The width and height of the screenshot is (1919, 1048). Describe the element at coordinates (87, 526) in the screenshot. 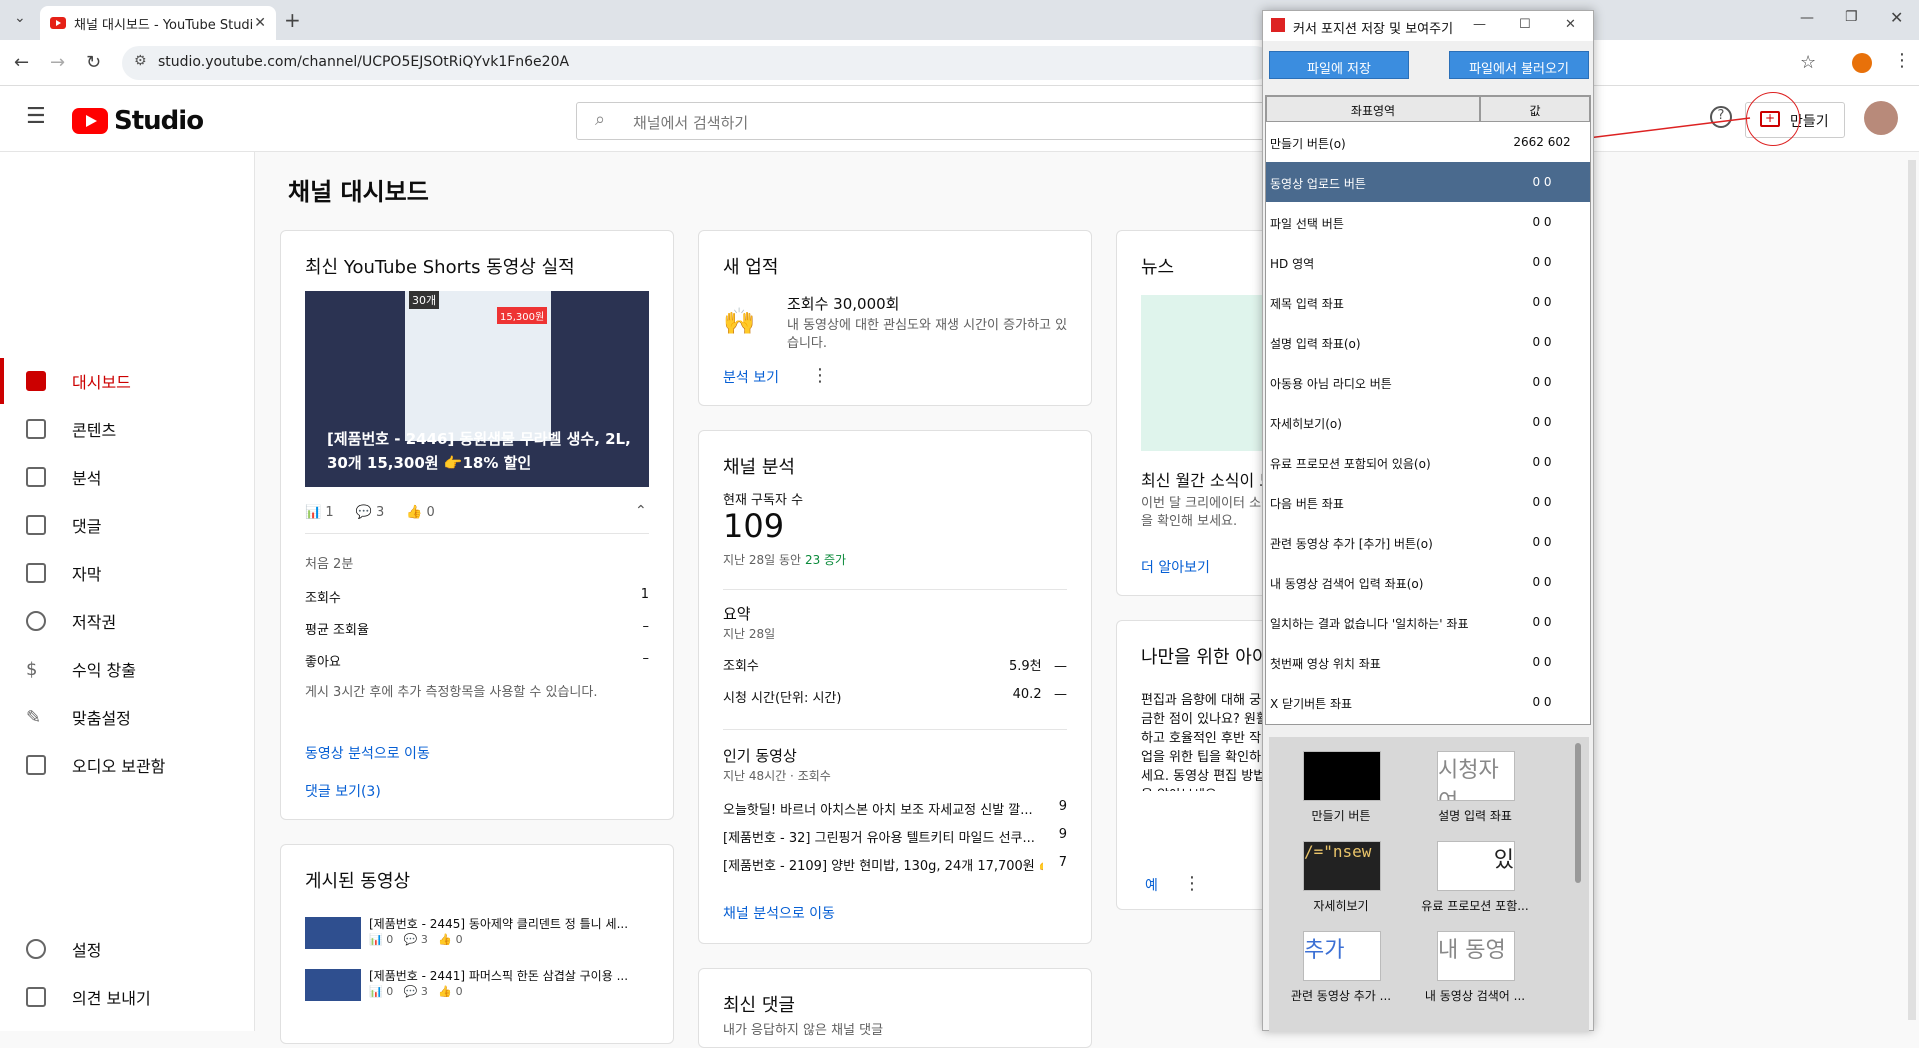

I see `sidebar-item-label: 댓글` at that location.